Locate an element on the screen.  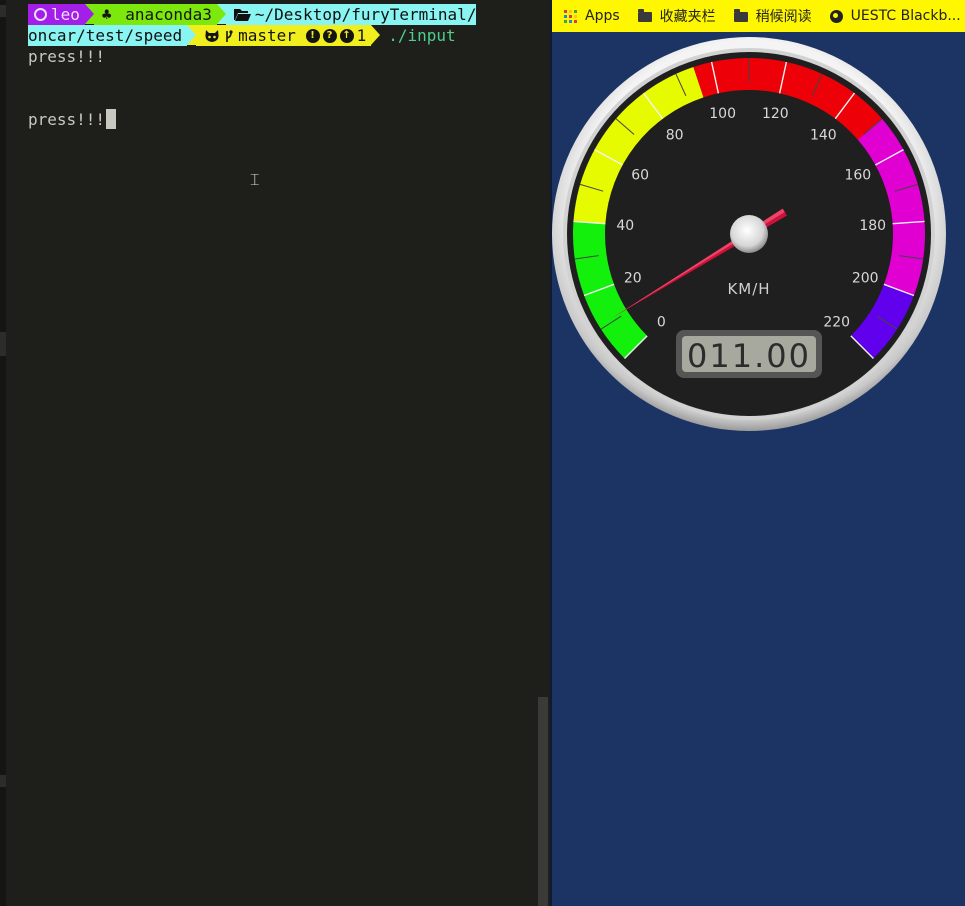
gauge-tick-label: 180 is located at coordinates (872, 226).